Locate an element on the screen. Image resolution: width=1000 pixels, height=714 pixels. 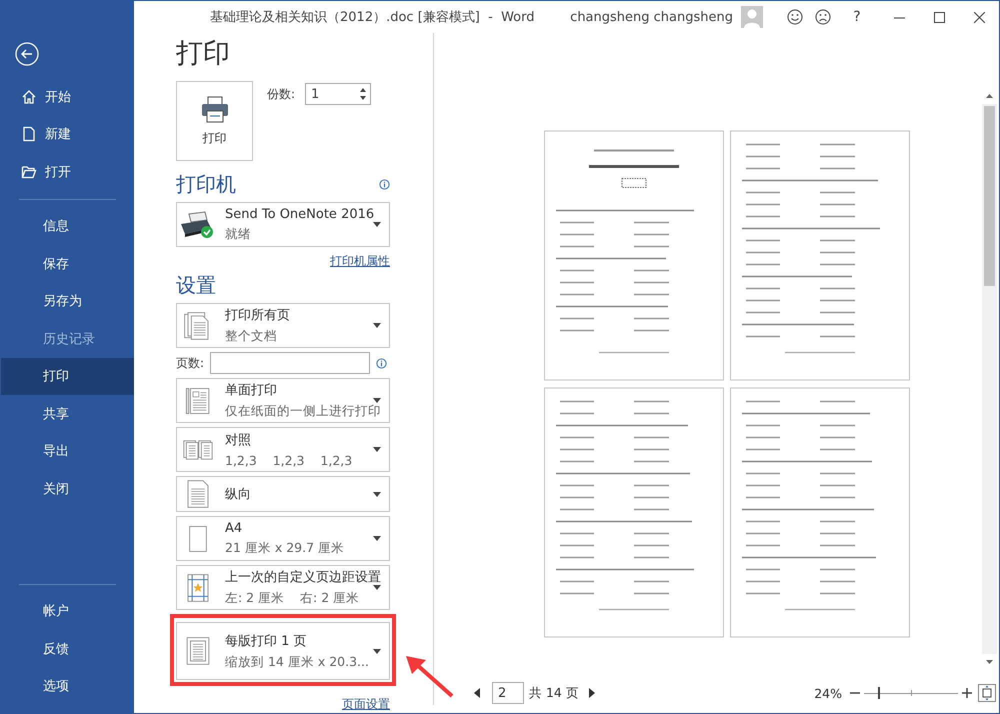
sidebar-item: 信息 is located at coordinates (67, 226).